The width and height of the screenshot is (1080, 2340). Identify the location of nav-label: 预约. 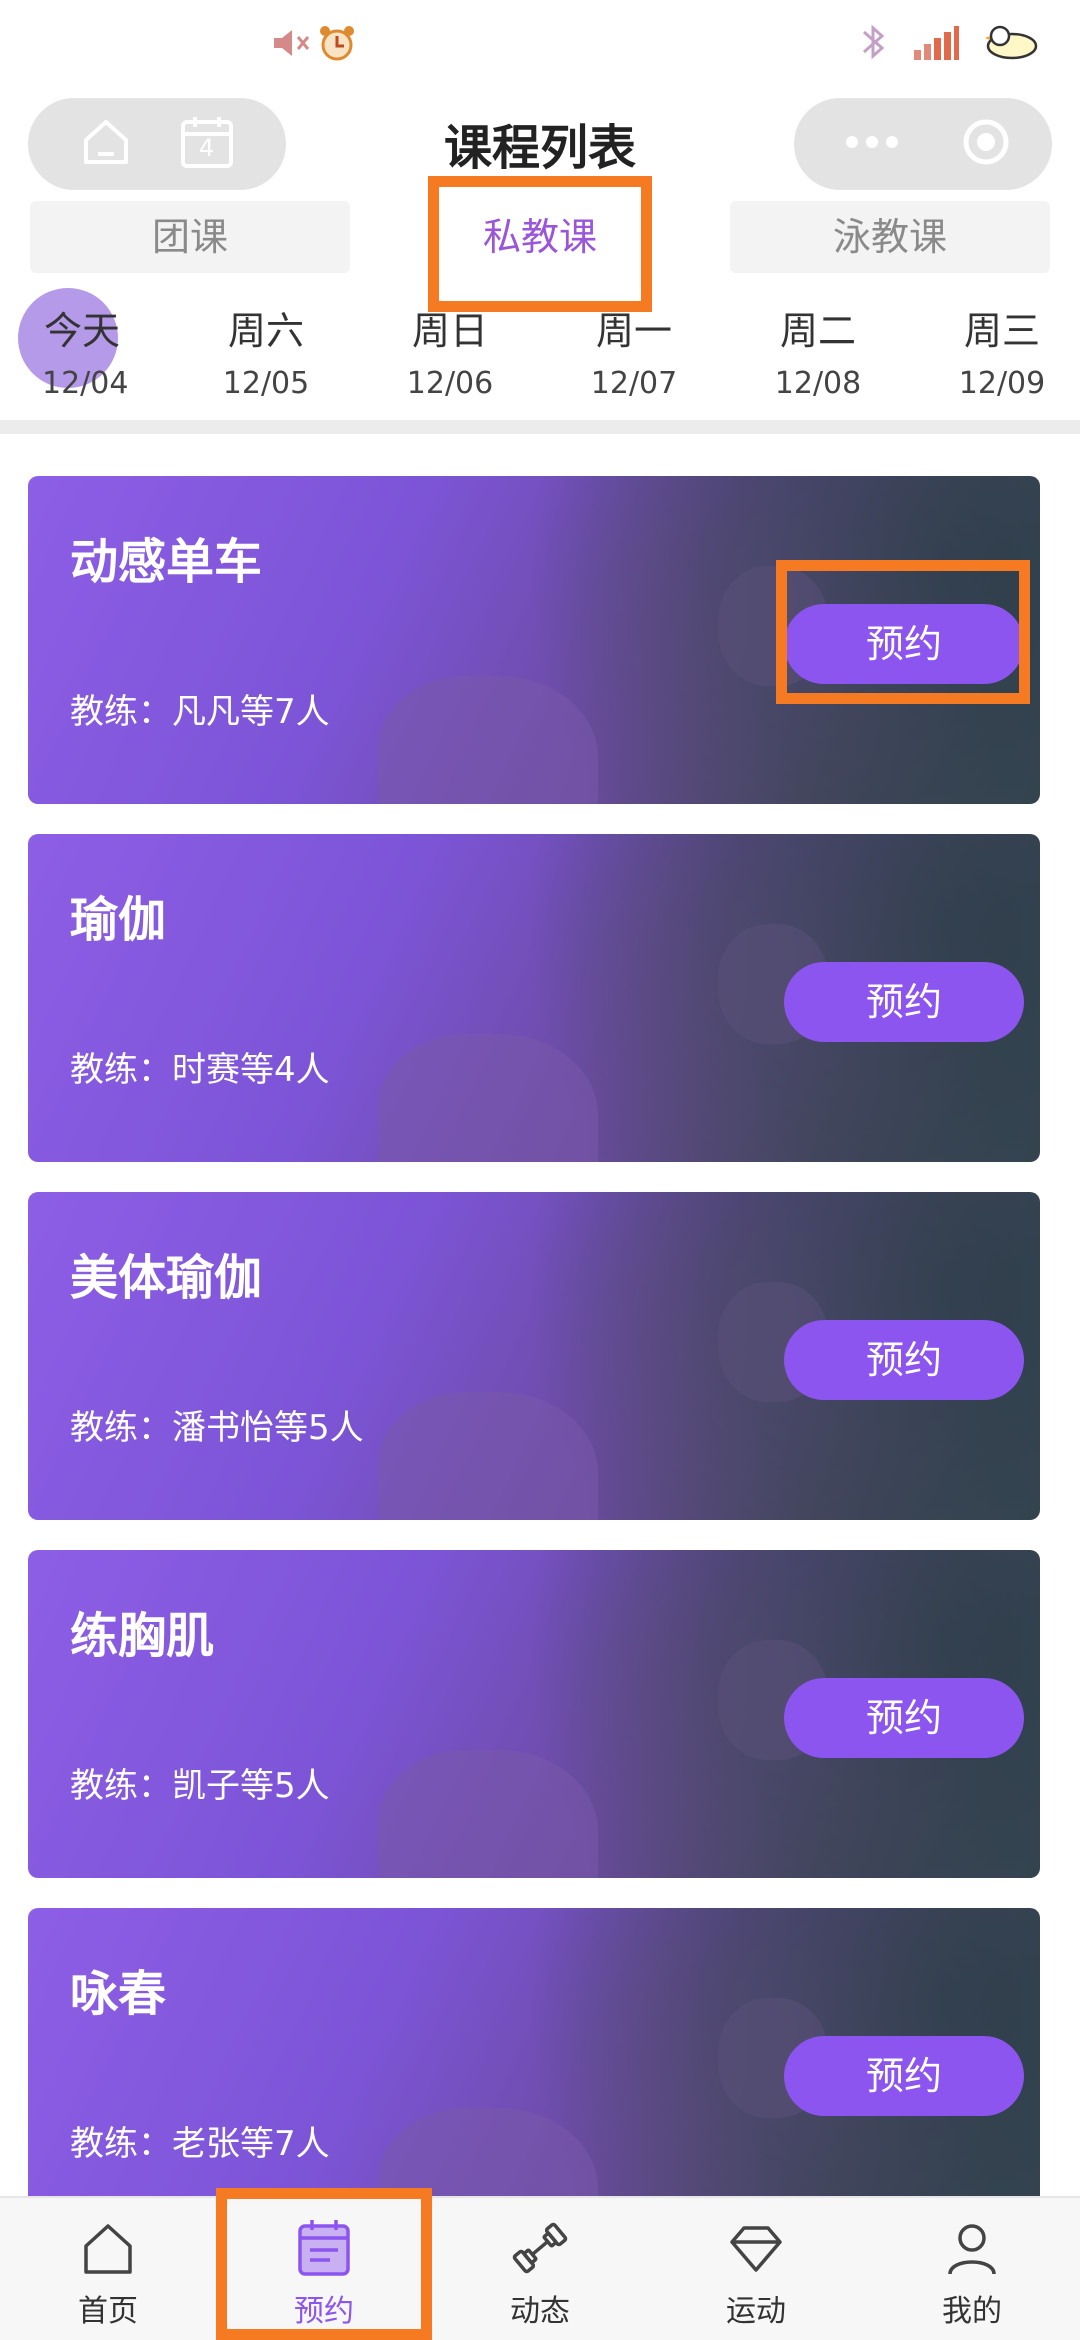
(324, 2311).